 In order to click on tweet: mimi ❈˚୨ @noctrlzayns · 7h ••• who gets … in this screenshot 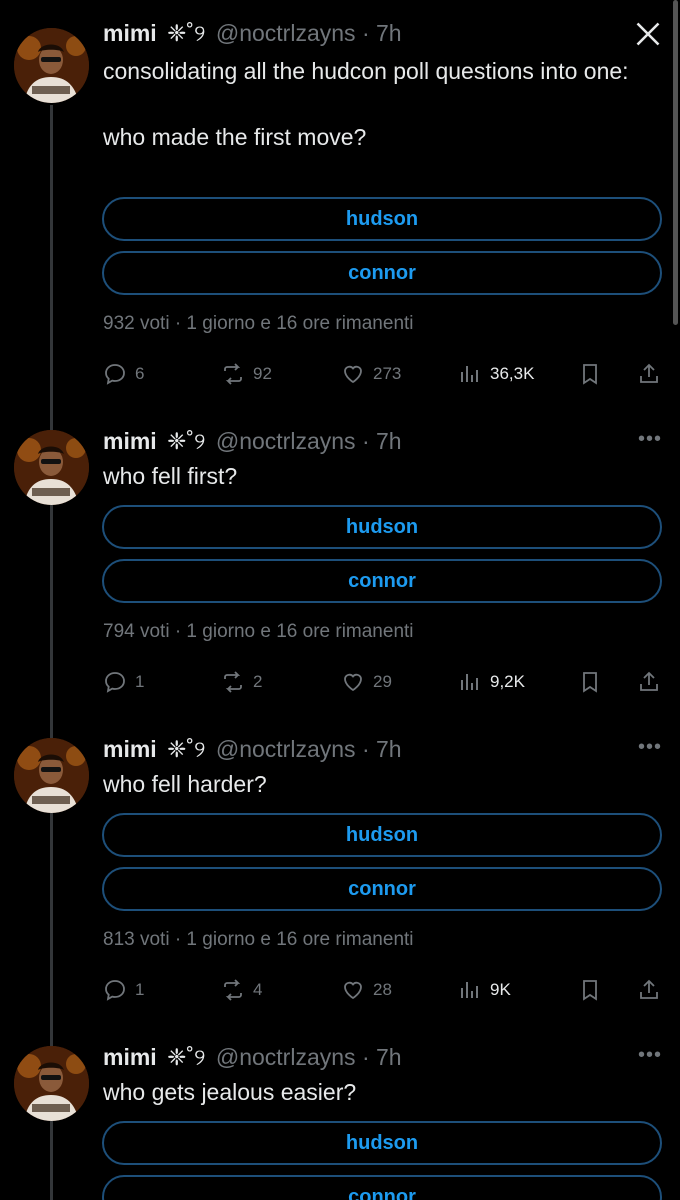, I will do `click(340, 1112)`.